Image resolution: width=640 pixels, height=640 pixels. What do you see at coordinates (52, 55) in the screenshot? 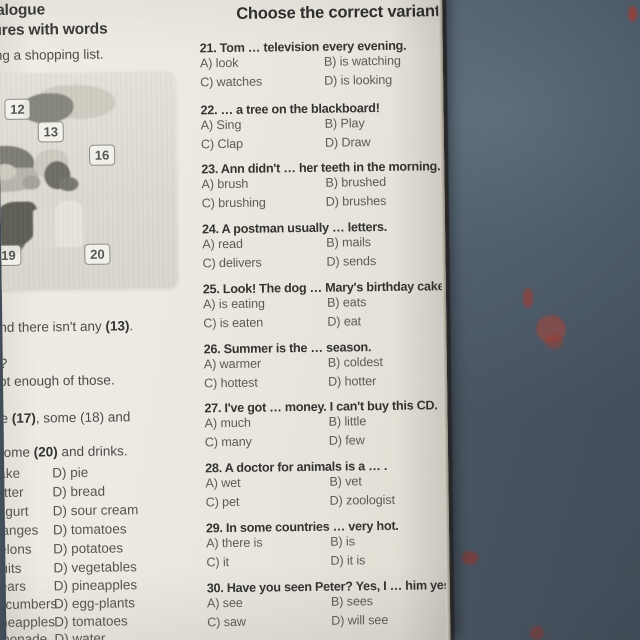
I see `intro-line: ng a shopping list.` at bounding box center [52, 55].